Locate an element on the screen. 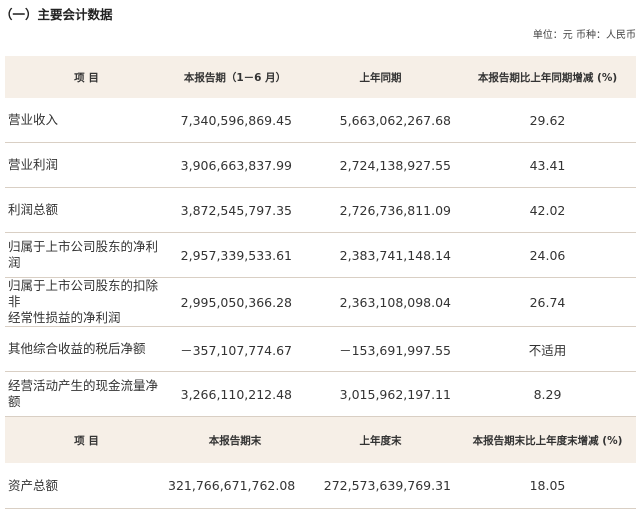 Image resolution: width=641 pixels, height=509 pixels. row-label: 利润总额 is located at coordinates (86, 210).